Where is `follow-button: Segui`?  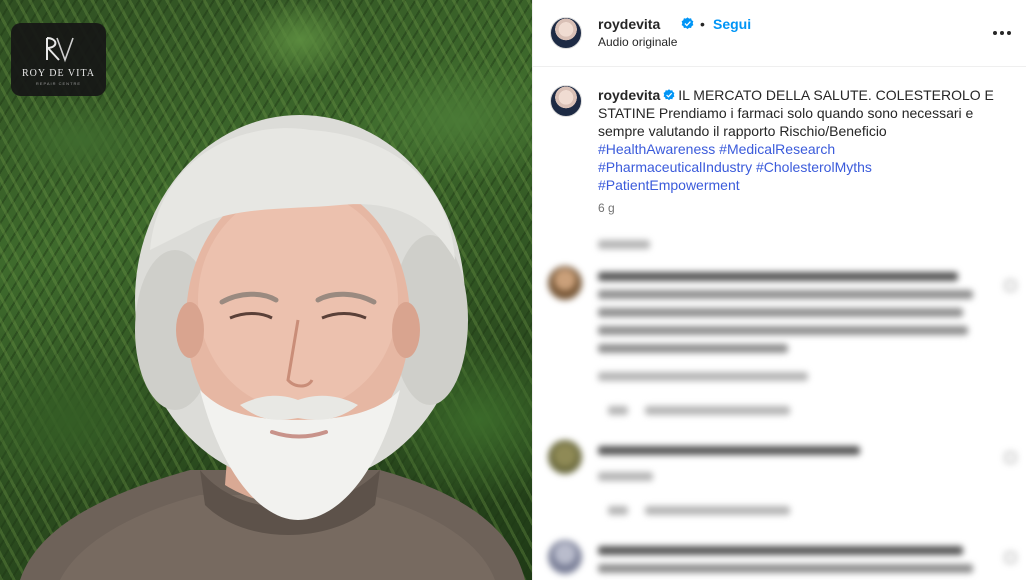
follow-button: Segui is located at coordinates (732, 24).